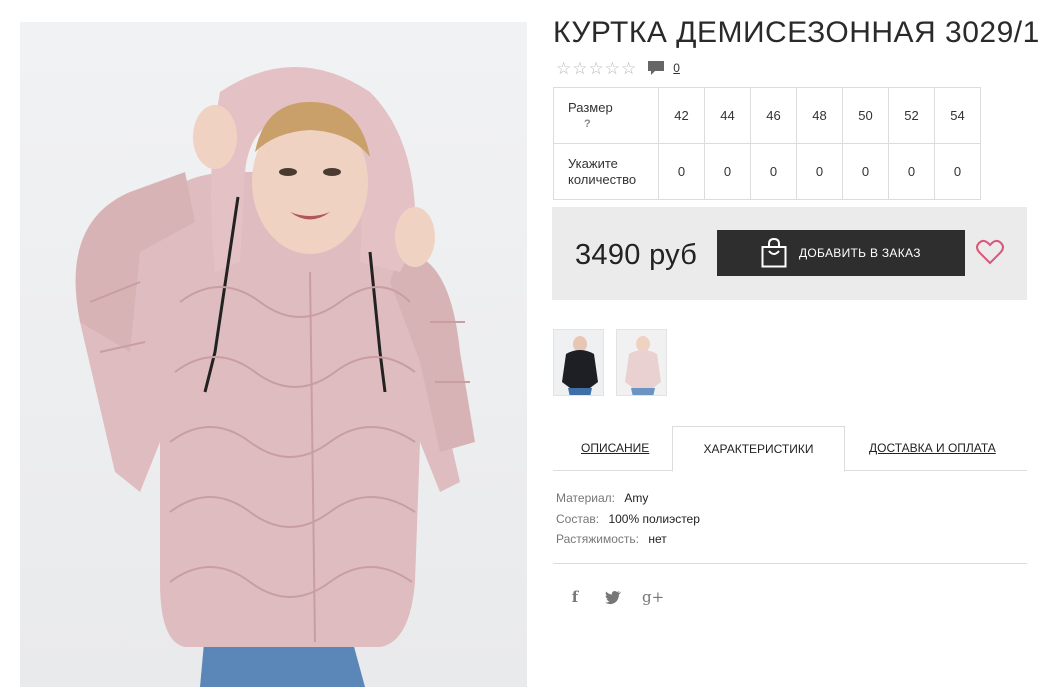 This screenshot has width=1040, height=687. I want to click on characteristic-row: Материал: Amy, so click(628, 498).